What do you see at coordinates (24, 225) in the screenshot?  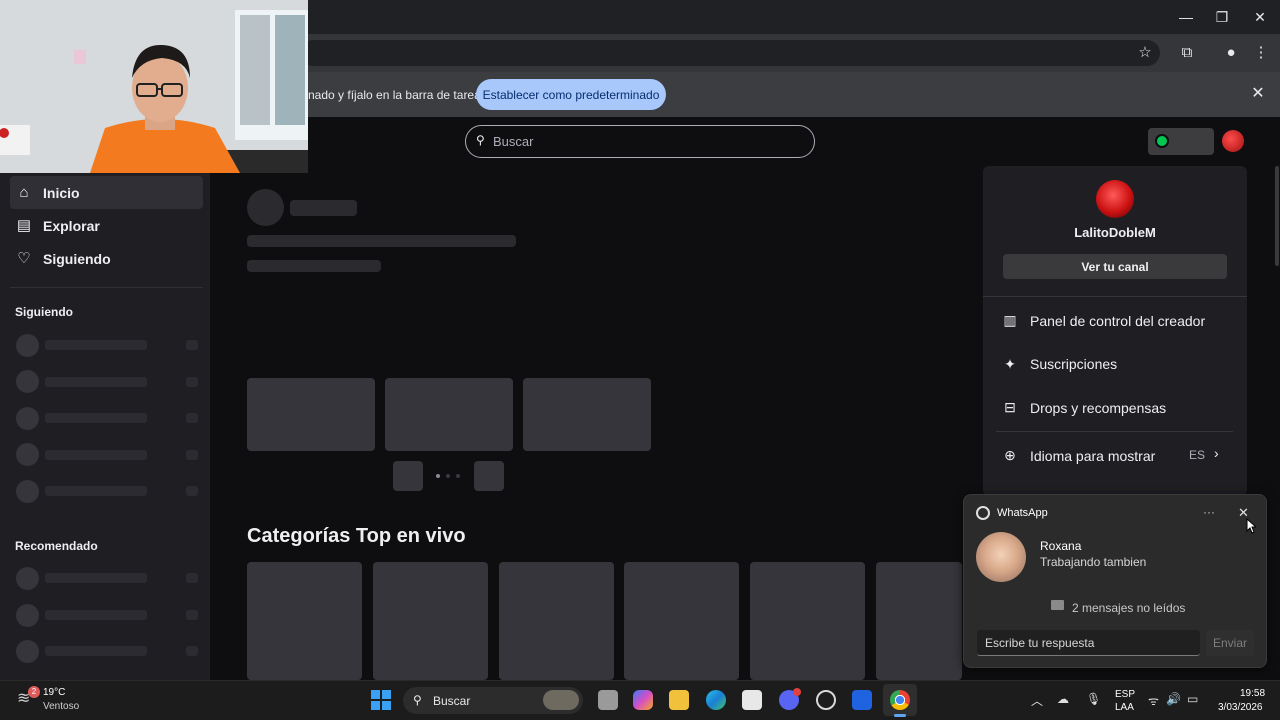 I see `browse-icon: ▤` at bounding box center [24, 225].